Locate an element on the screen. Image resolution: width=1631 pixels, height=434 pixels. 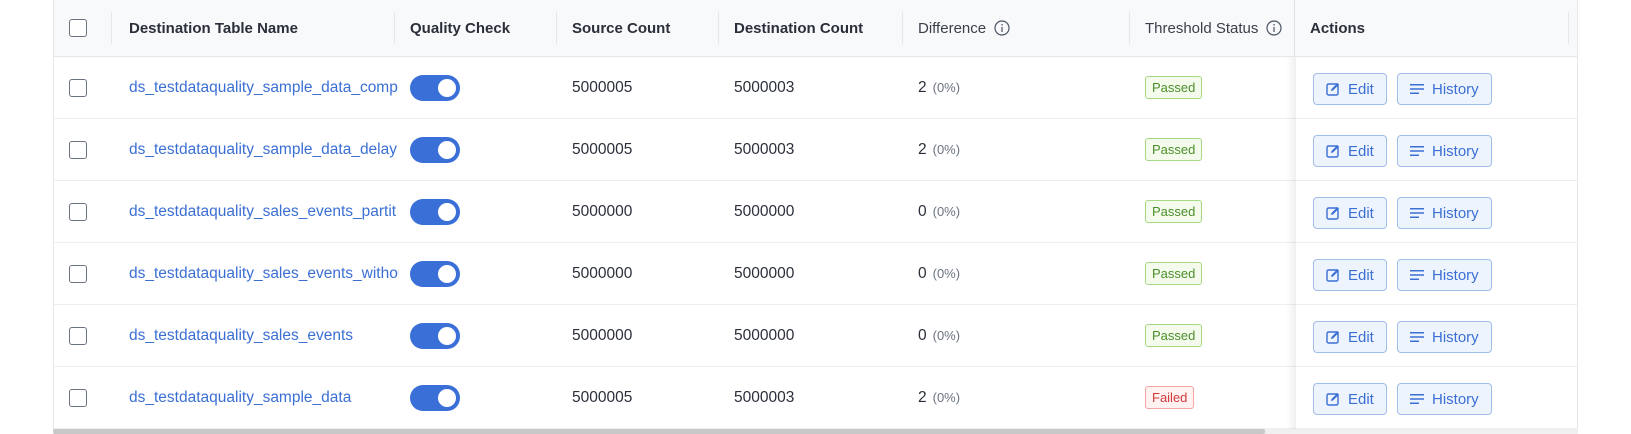
header-threshold-status: Threshold Status is located at coordinates (1214, 28).